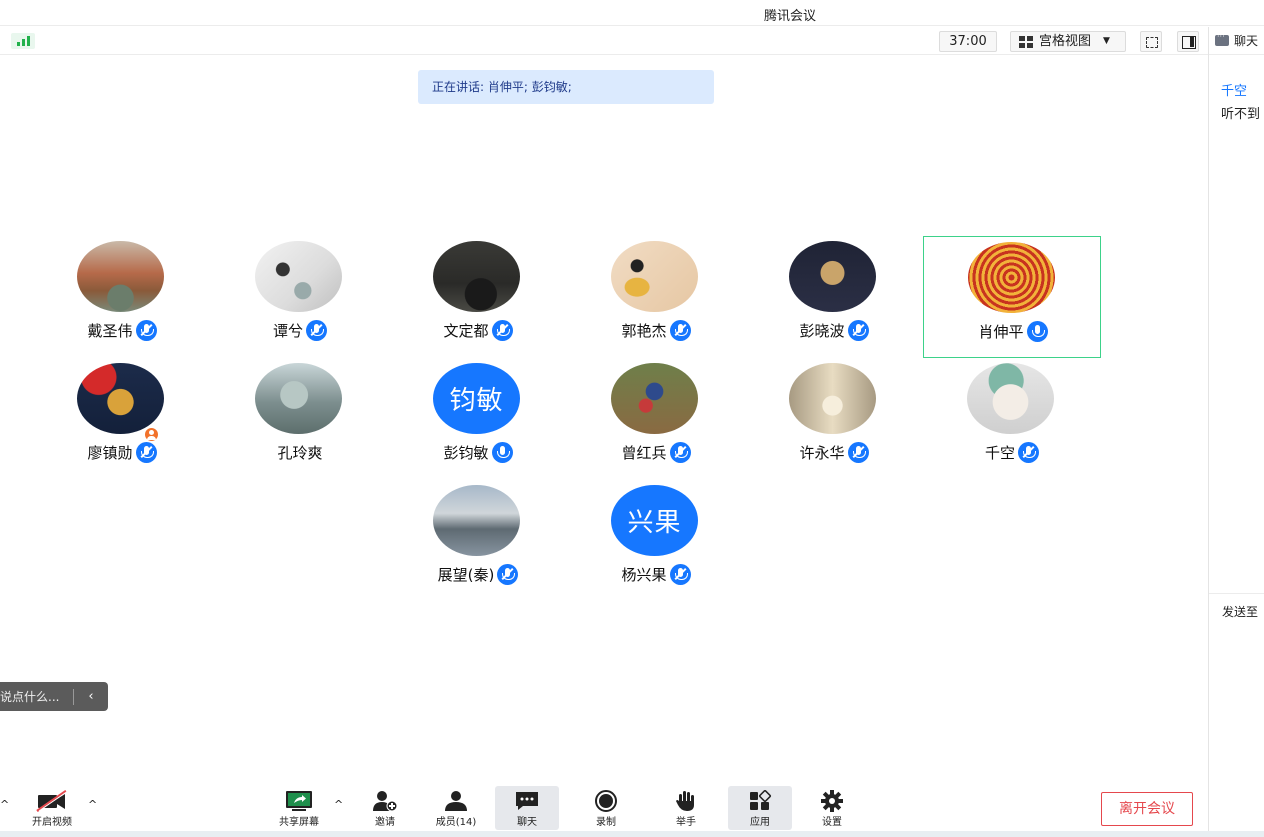  I want to click on mic-on-icon, so click(502, 452).